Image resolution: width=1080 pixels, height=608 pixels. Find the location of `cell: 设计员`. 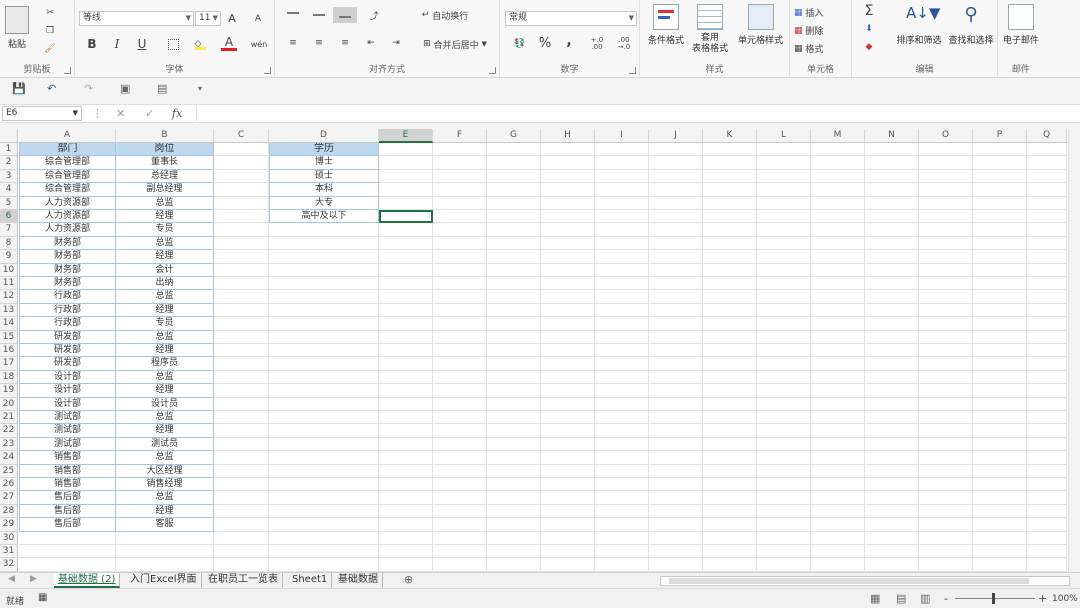

cell: 设计员 is located at coordinates (165, 404).